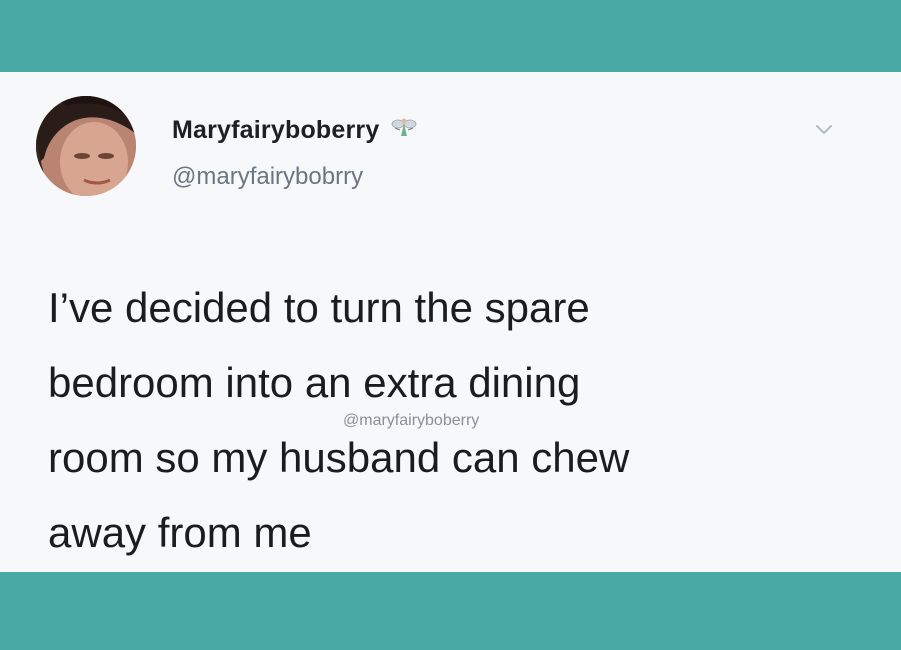 The height and width of the screenshot is (650, 901). I want to click on avatar-photo, so click(86, 146).